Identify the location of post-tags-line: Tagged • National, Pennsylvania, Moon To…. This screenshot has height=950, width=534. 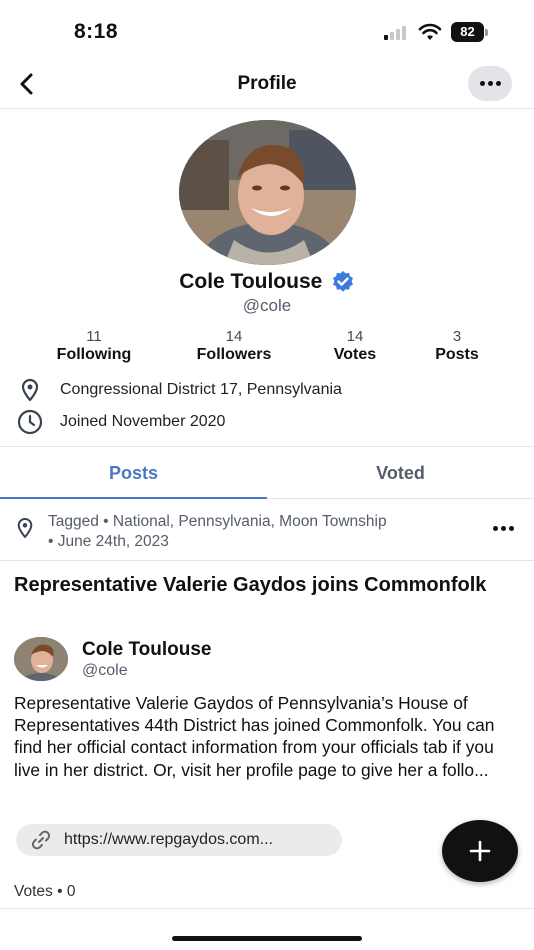
(217, 521).